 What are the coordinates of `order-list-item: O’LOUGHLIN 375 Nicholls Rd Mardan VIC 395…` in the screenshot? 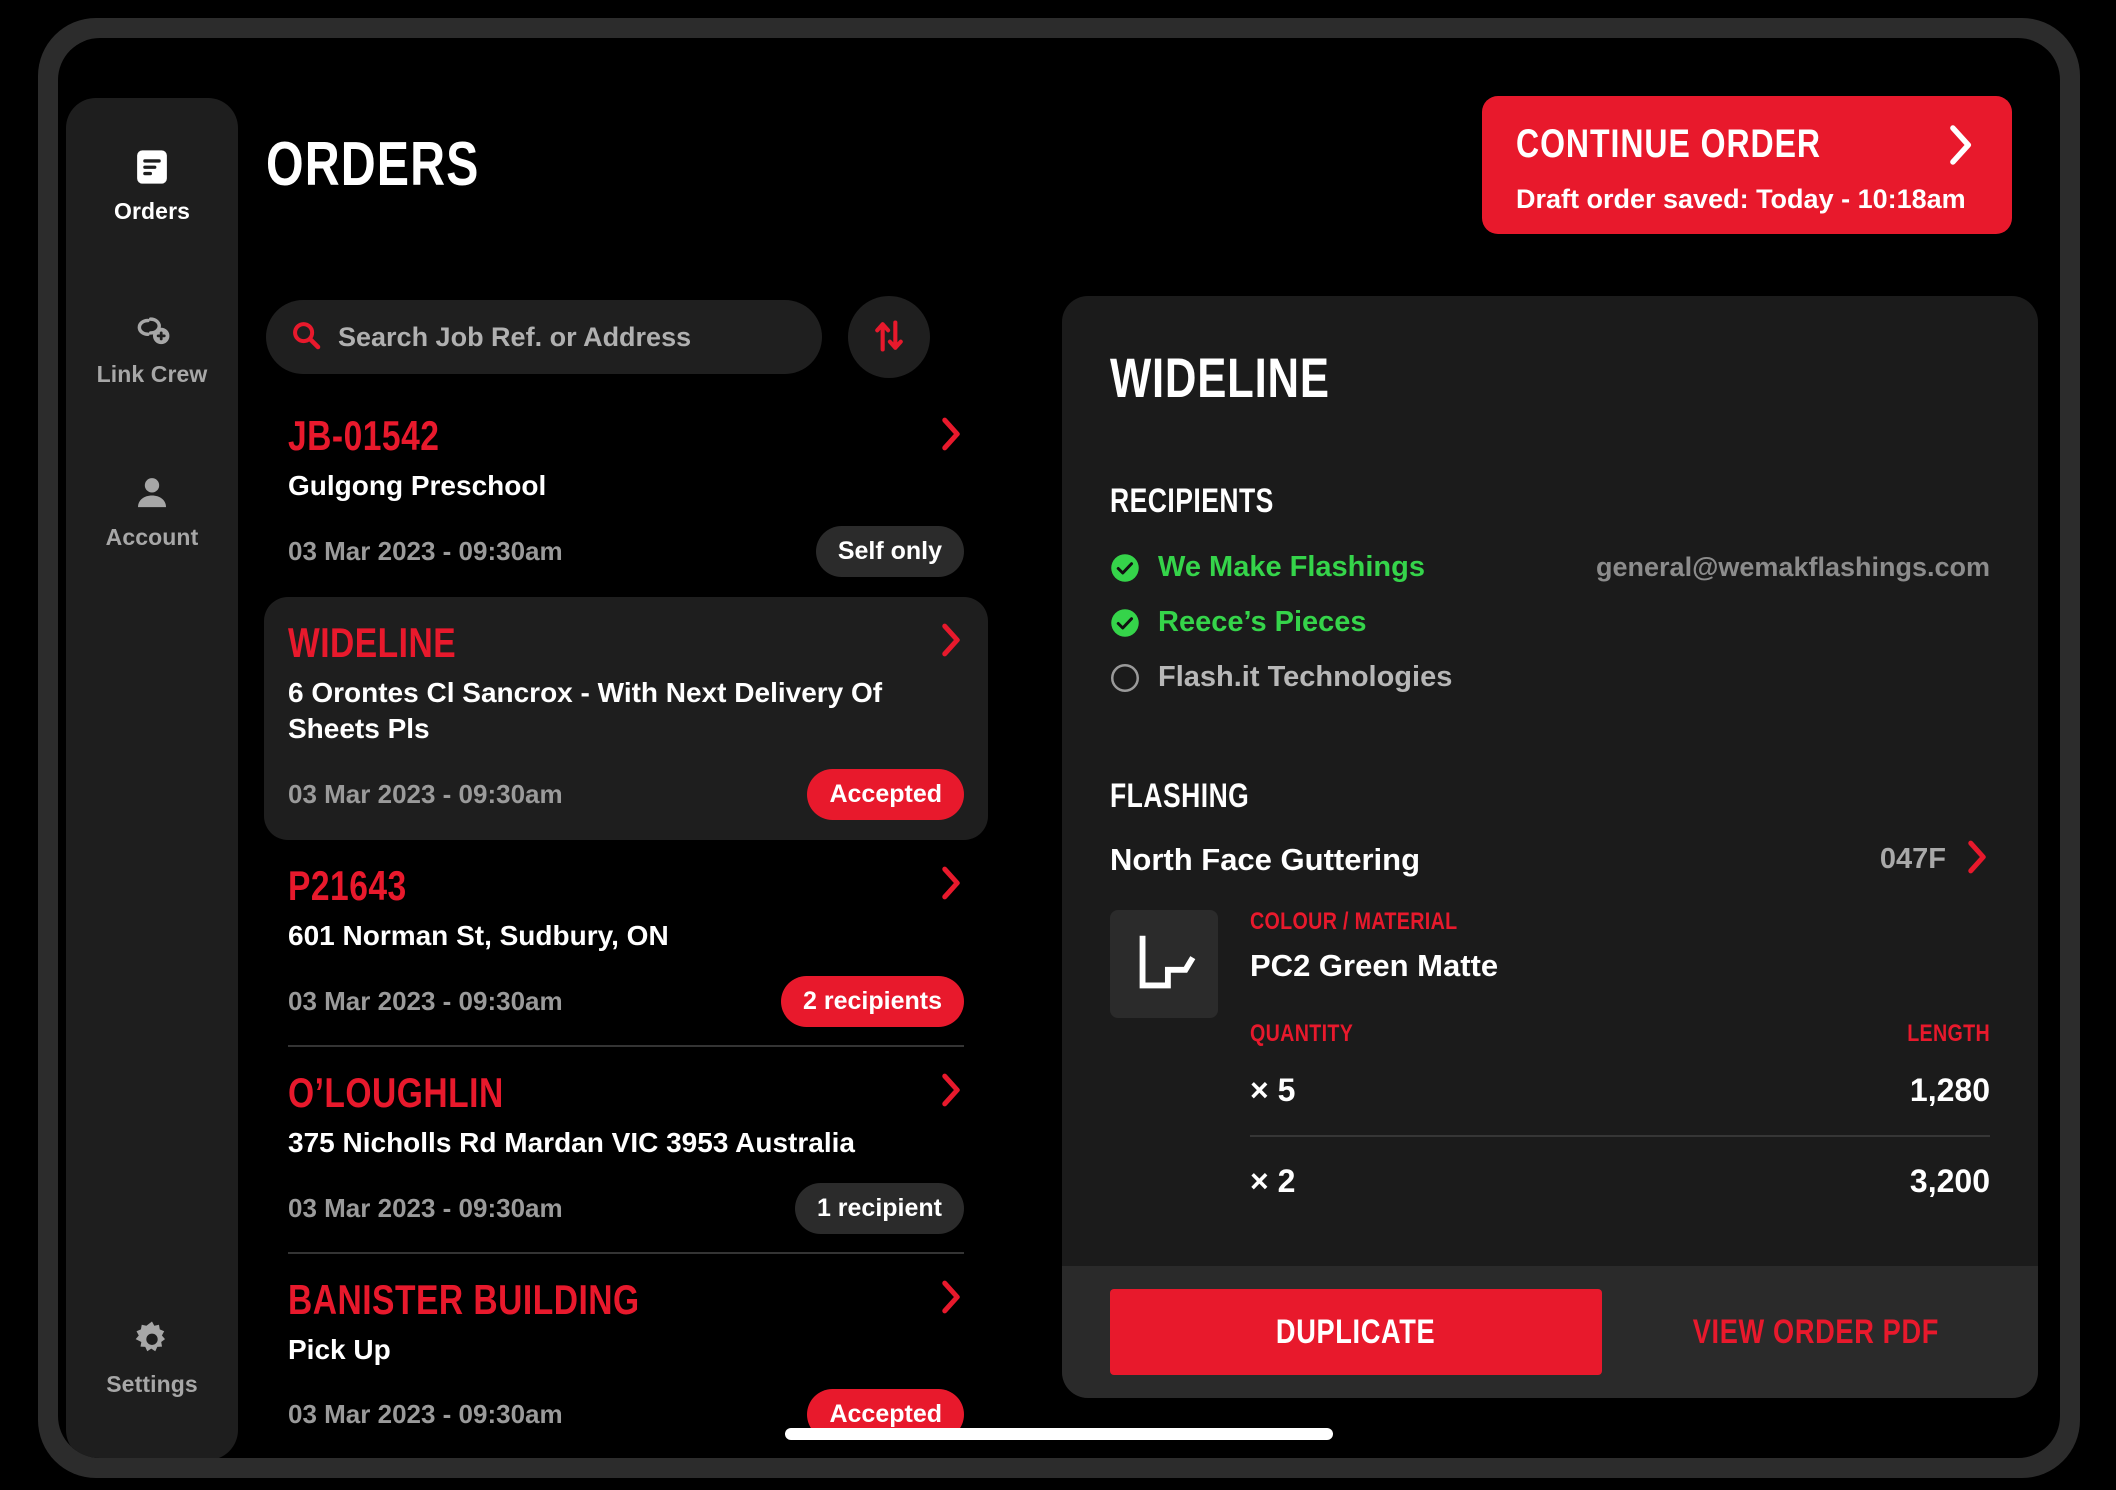 It's located at (626, 1150).